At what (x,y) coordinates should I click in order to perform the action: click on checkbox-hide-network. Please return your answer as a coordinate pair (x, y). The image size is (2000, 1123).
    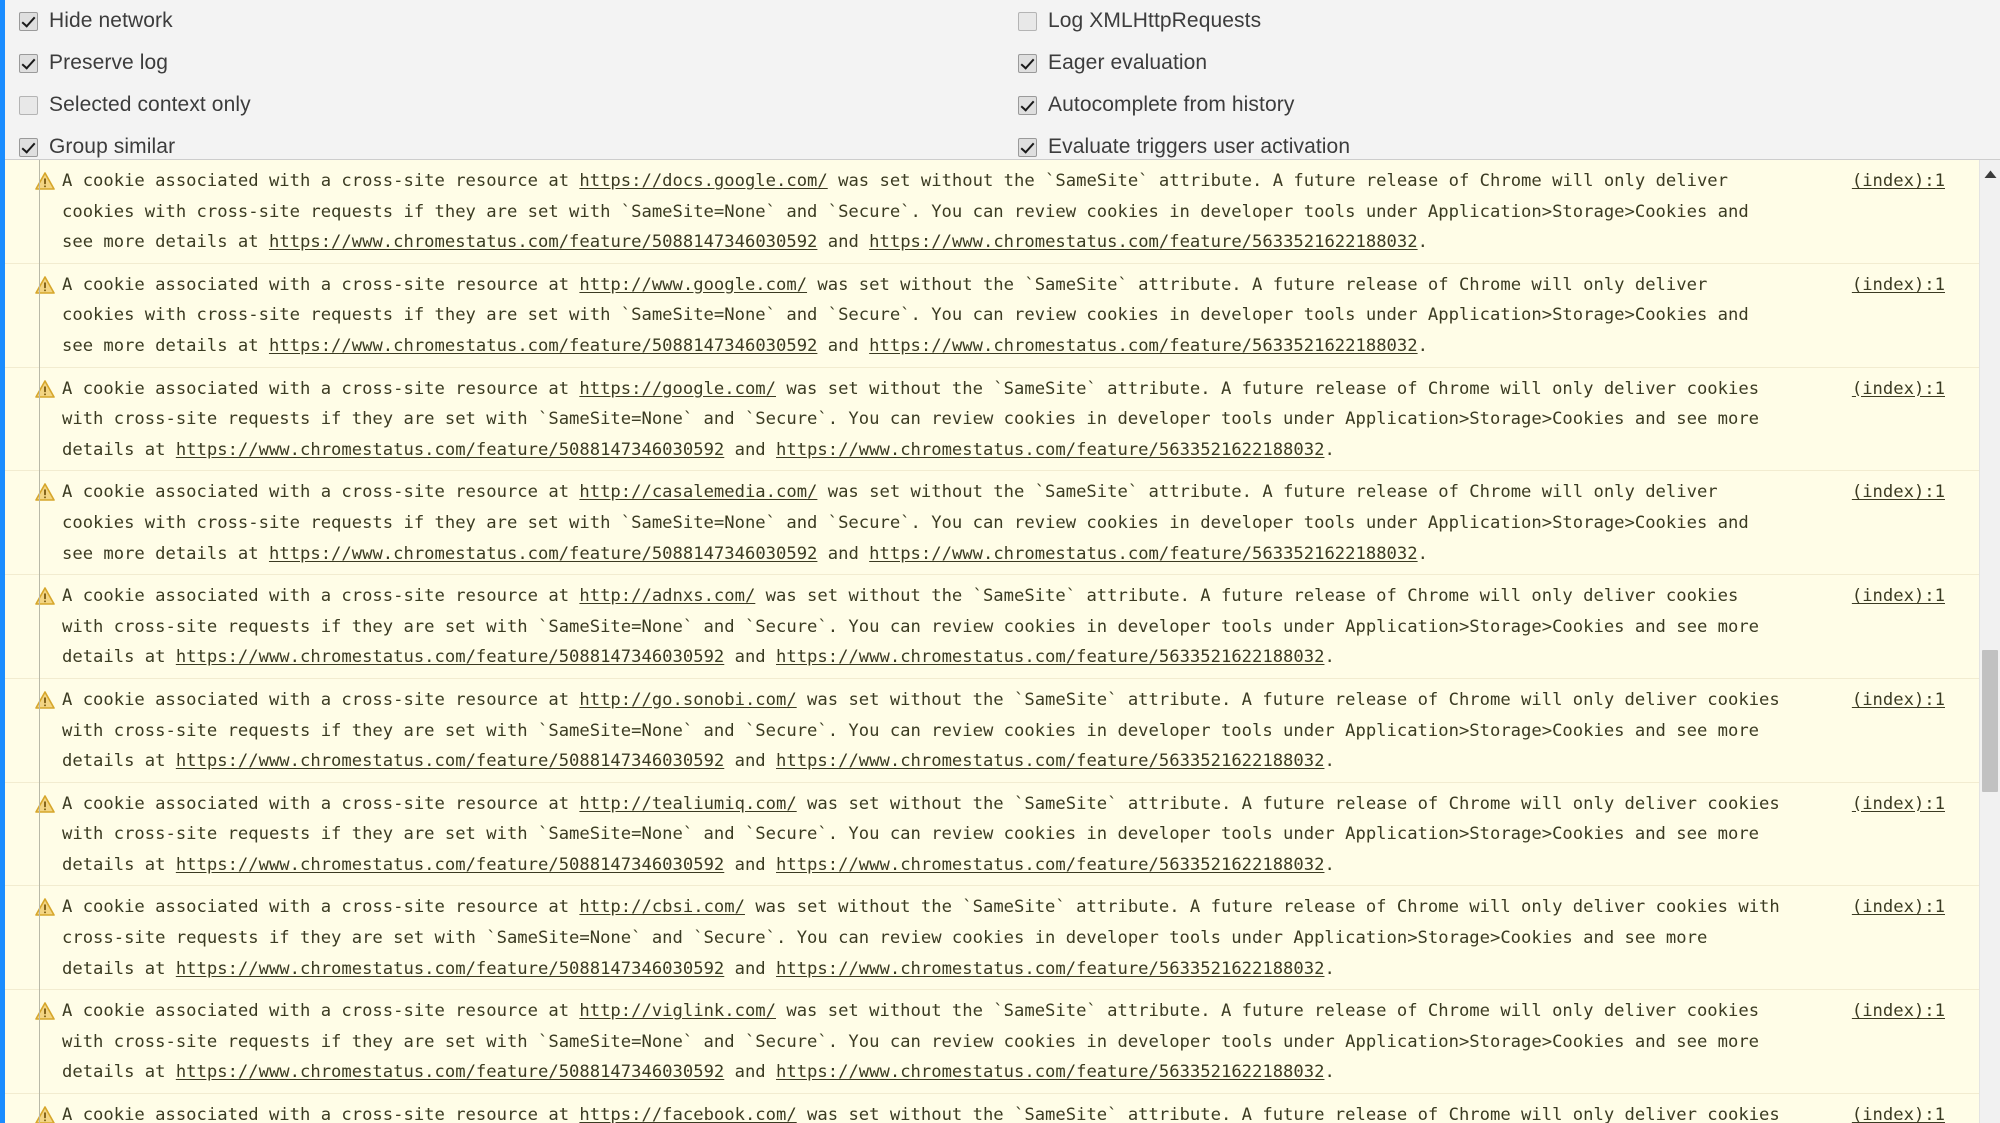
    Looking at the image, I should click on (28, 21).